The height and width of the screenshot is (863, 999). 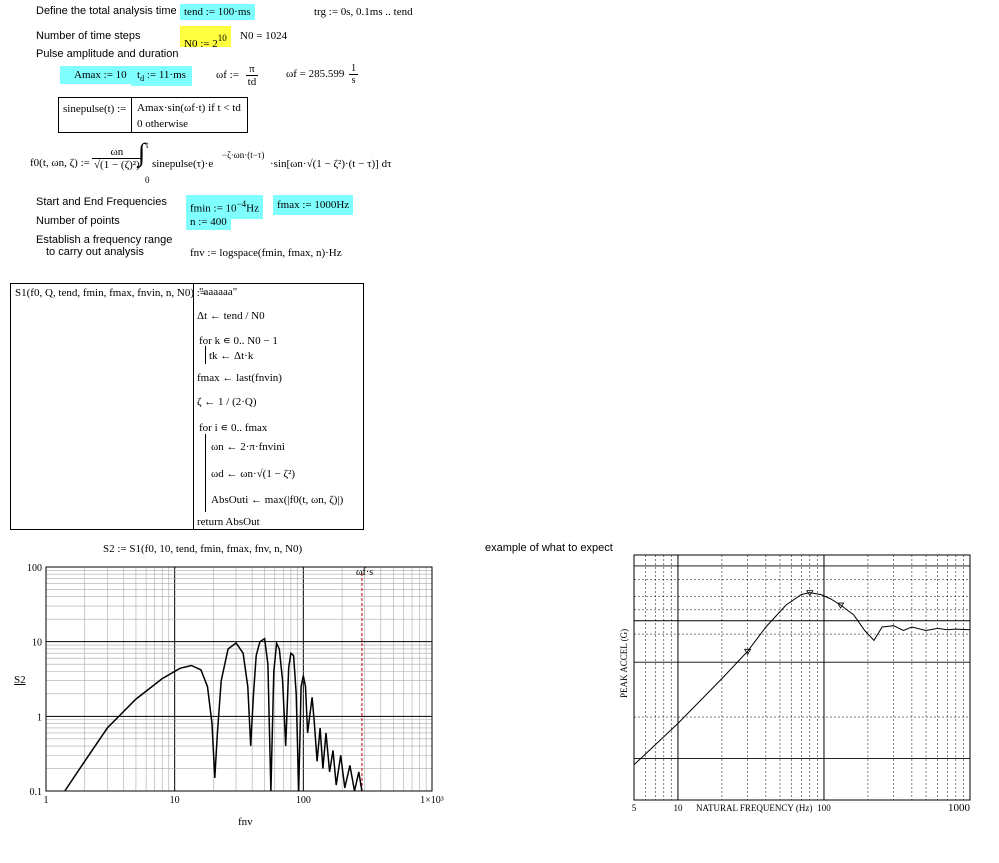 I want to click on td-rest: := 11·ms, so click(x=165, y=75).